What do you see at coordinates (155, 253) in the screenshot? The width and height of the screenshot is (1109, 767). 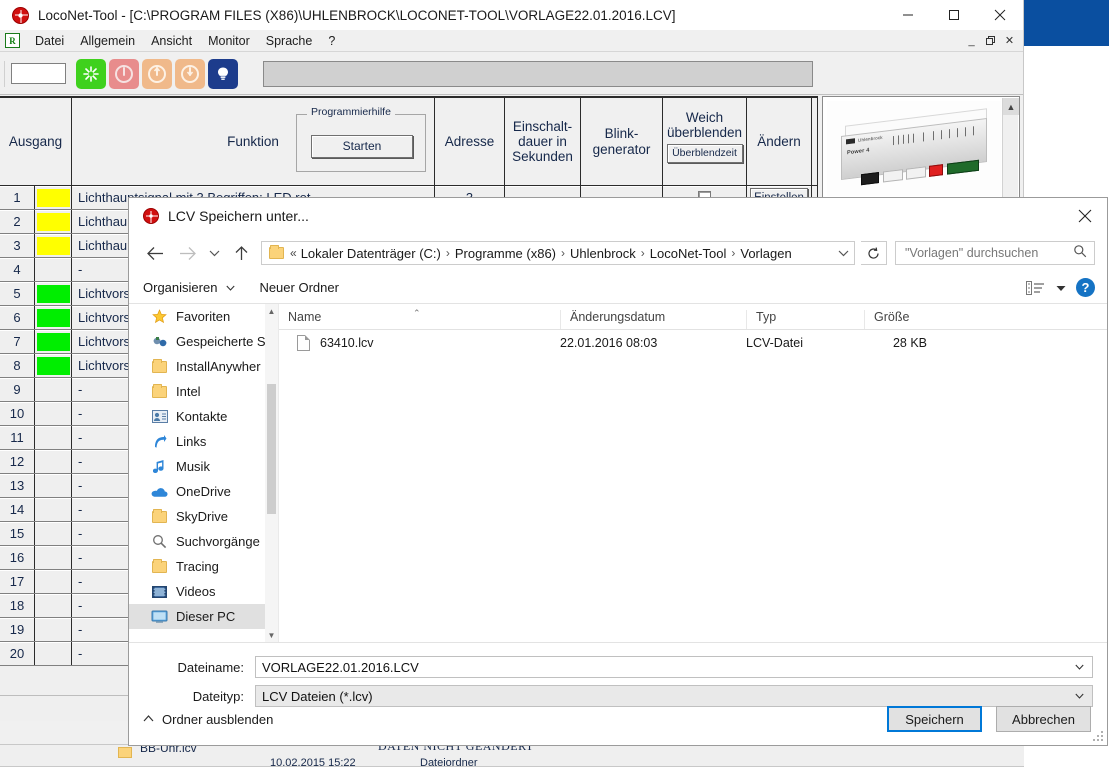 I see `back-arrow-icon` at bounding box center [155, 253].